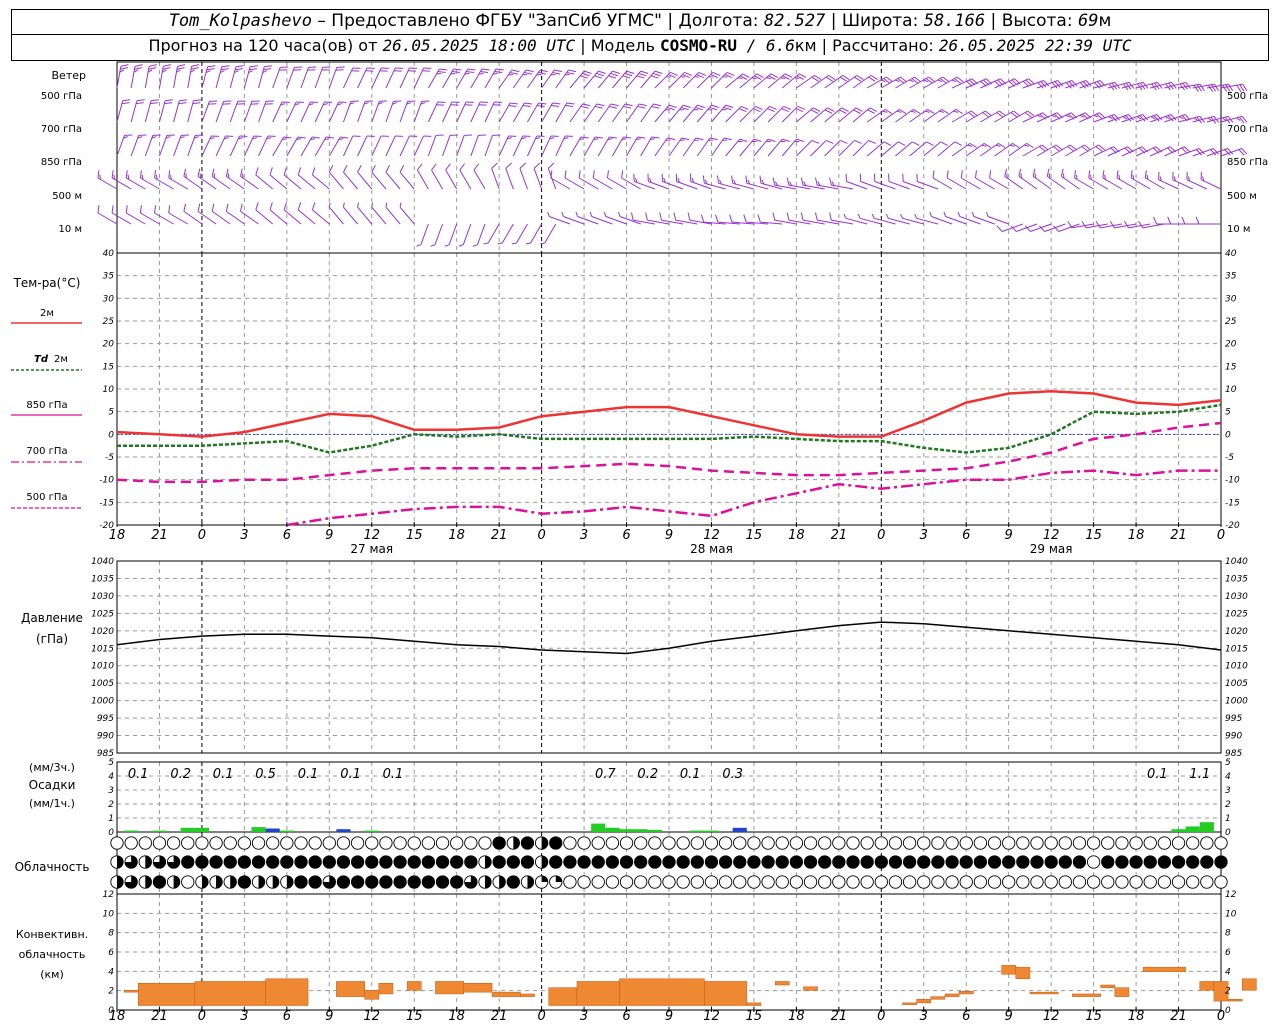 This screenshot has width=1280, height=1024. I want to click on y-tick-label-right: 0, so click(1228, 833).